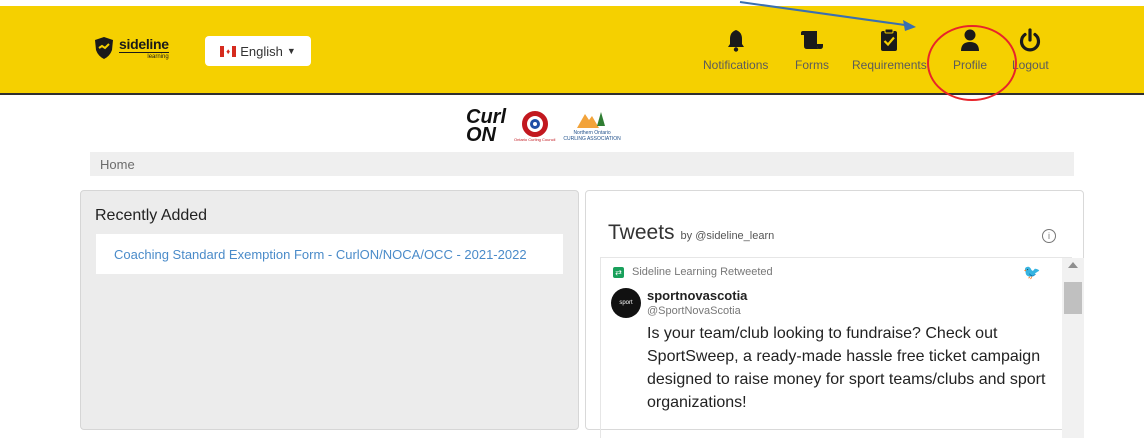 The height and width of the screenshot is (438, 1144). I want to click on tweet-author-name: sportnovascotia, so click(697, 295).